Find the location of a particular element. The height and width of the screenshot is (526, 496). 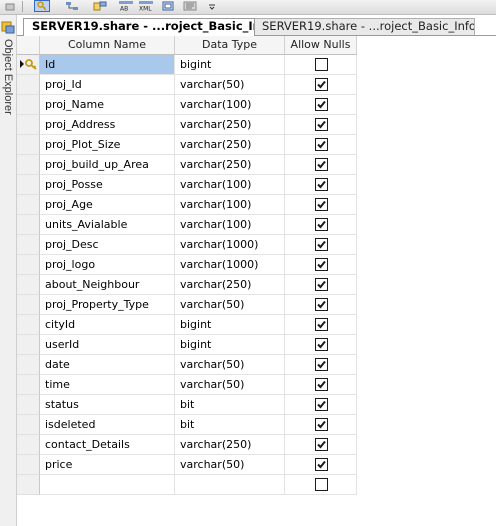

column-name-cell: proj_Property_Type is located at coordinates (107, 305).